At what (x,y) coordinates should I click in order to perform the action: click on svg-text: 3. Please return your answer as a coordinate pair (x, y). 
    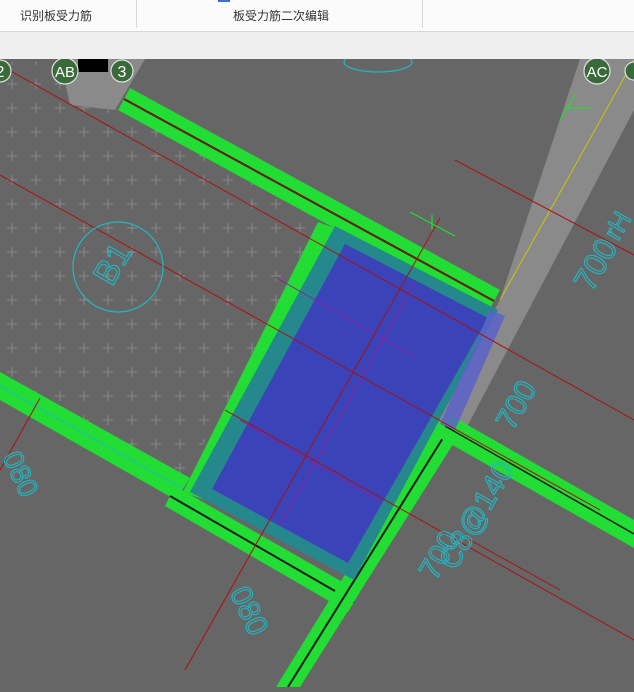
    Looking at the image, I should click on (122, 72).